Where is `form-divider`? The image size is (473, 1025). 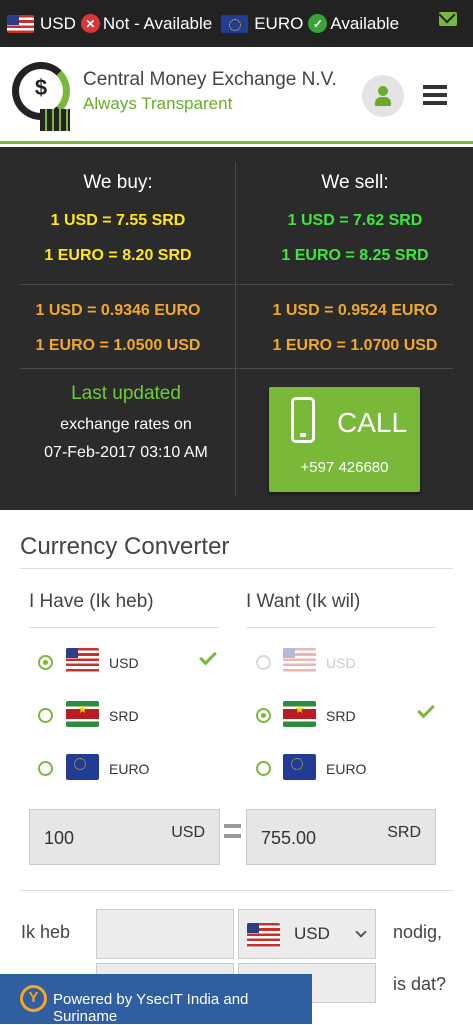
form-divider is located at coordinates (236, 890).